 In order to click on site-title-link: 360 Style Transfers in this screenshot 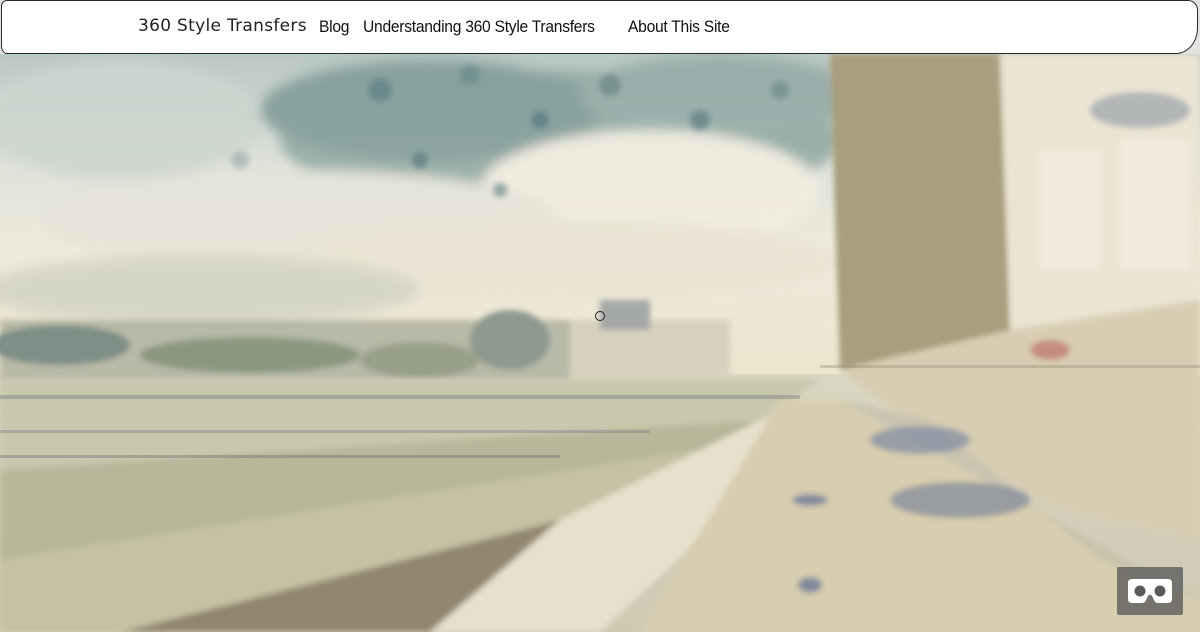, I will do `click(222, 26)`.